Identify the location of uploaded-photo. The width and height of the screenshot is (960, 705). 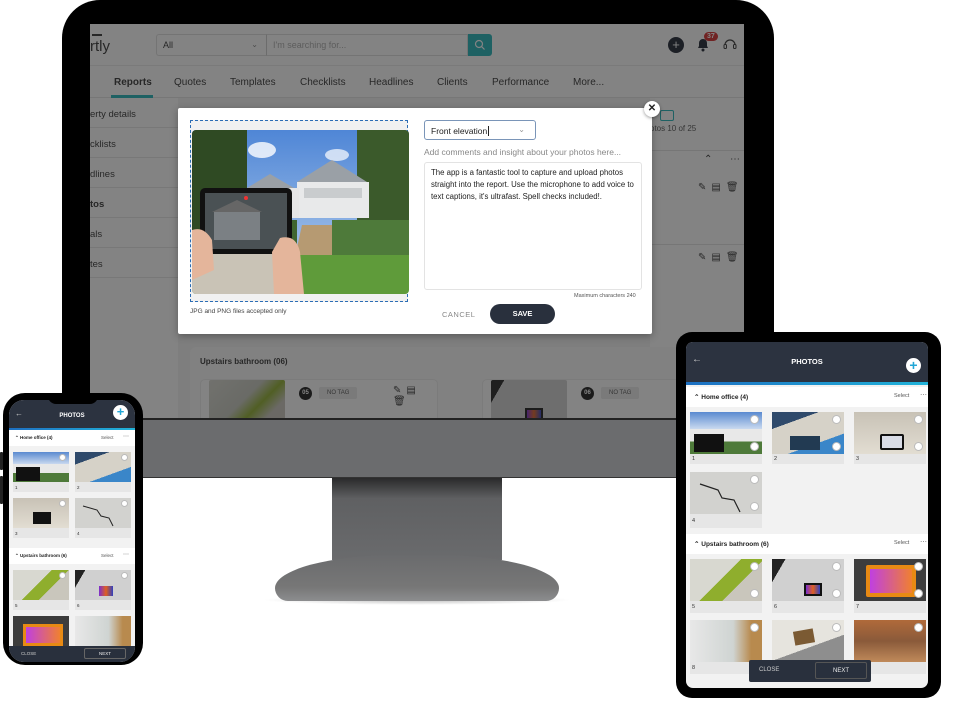
(300, 212).